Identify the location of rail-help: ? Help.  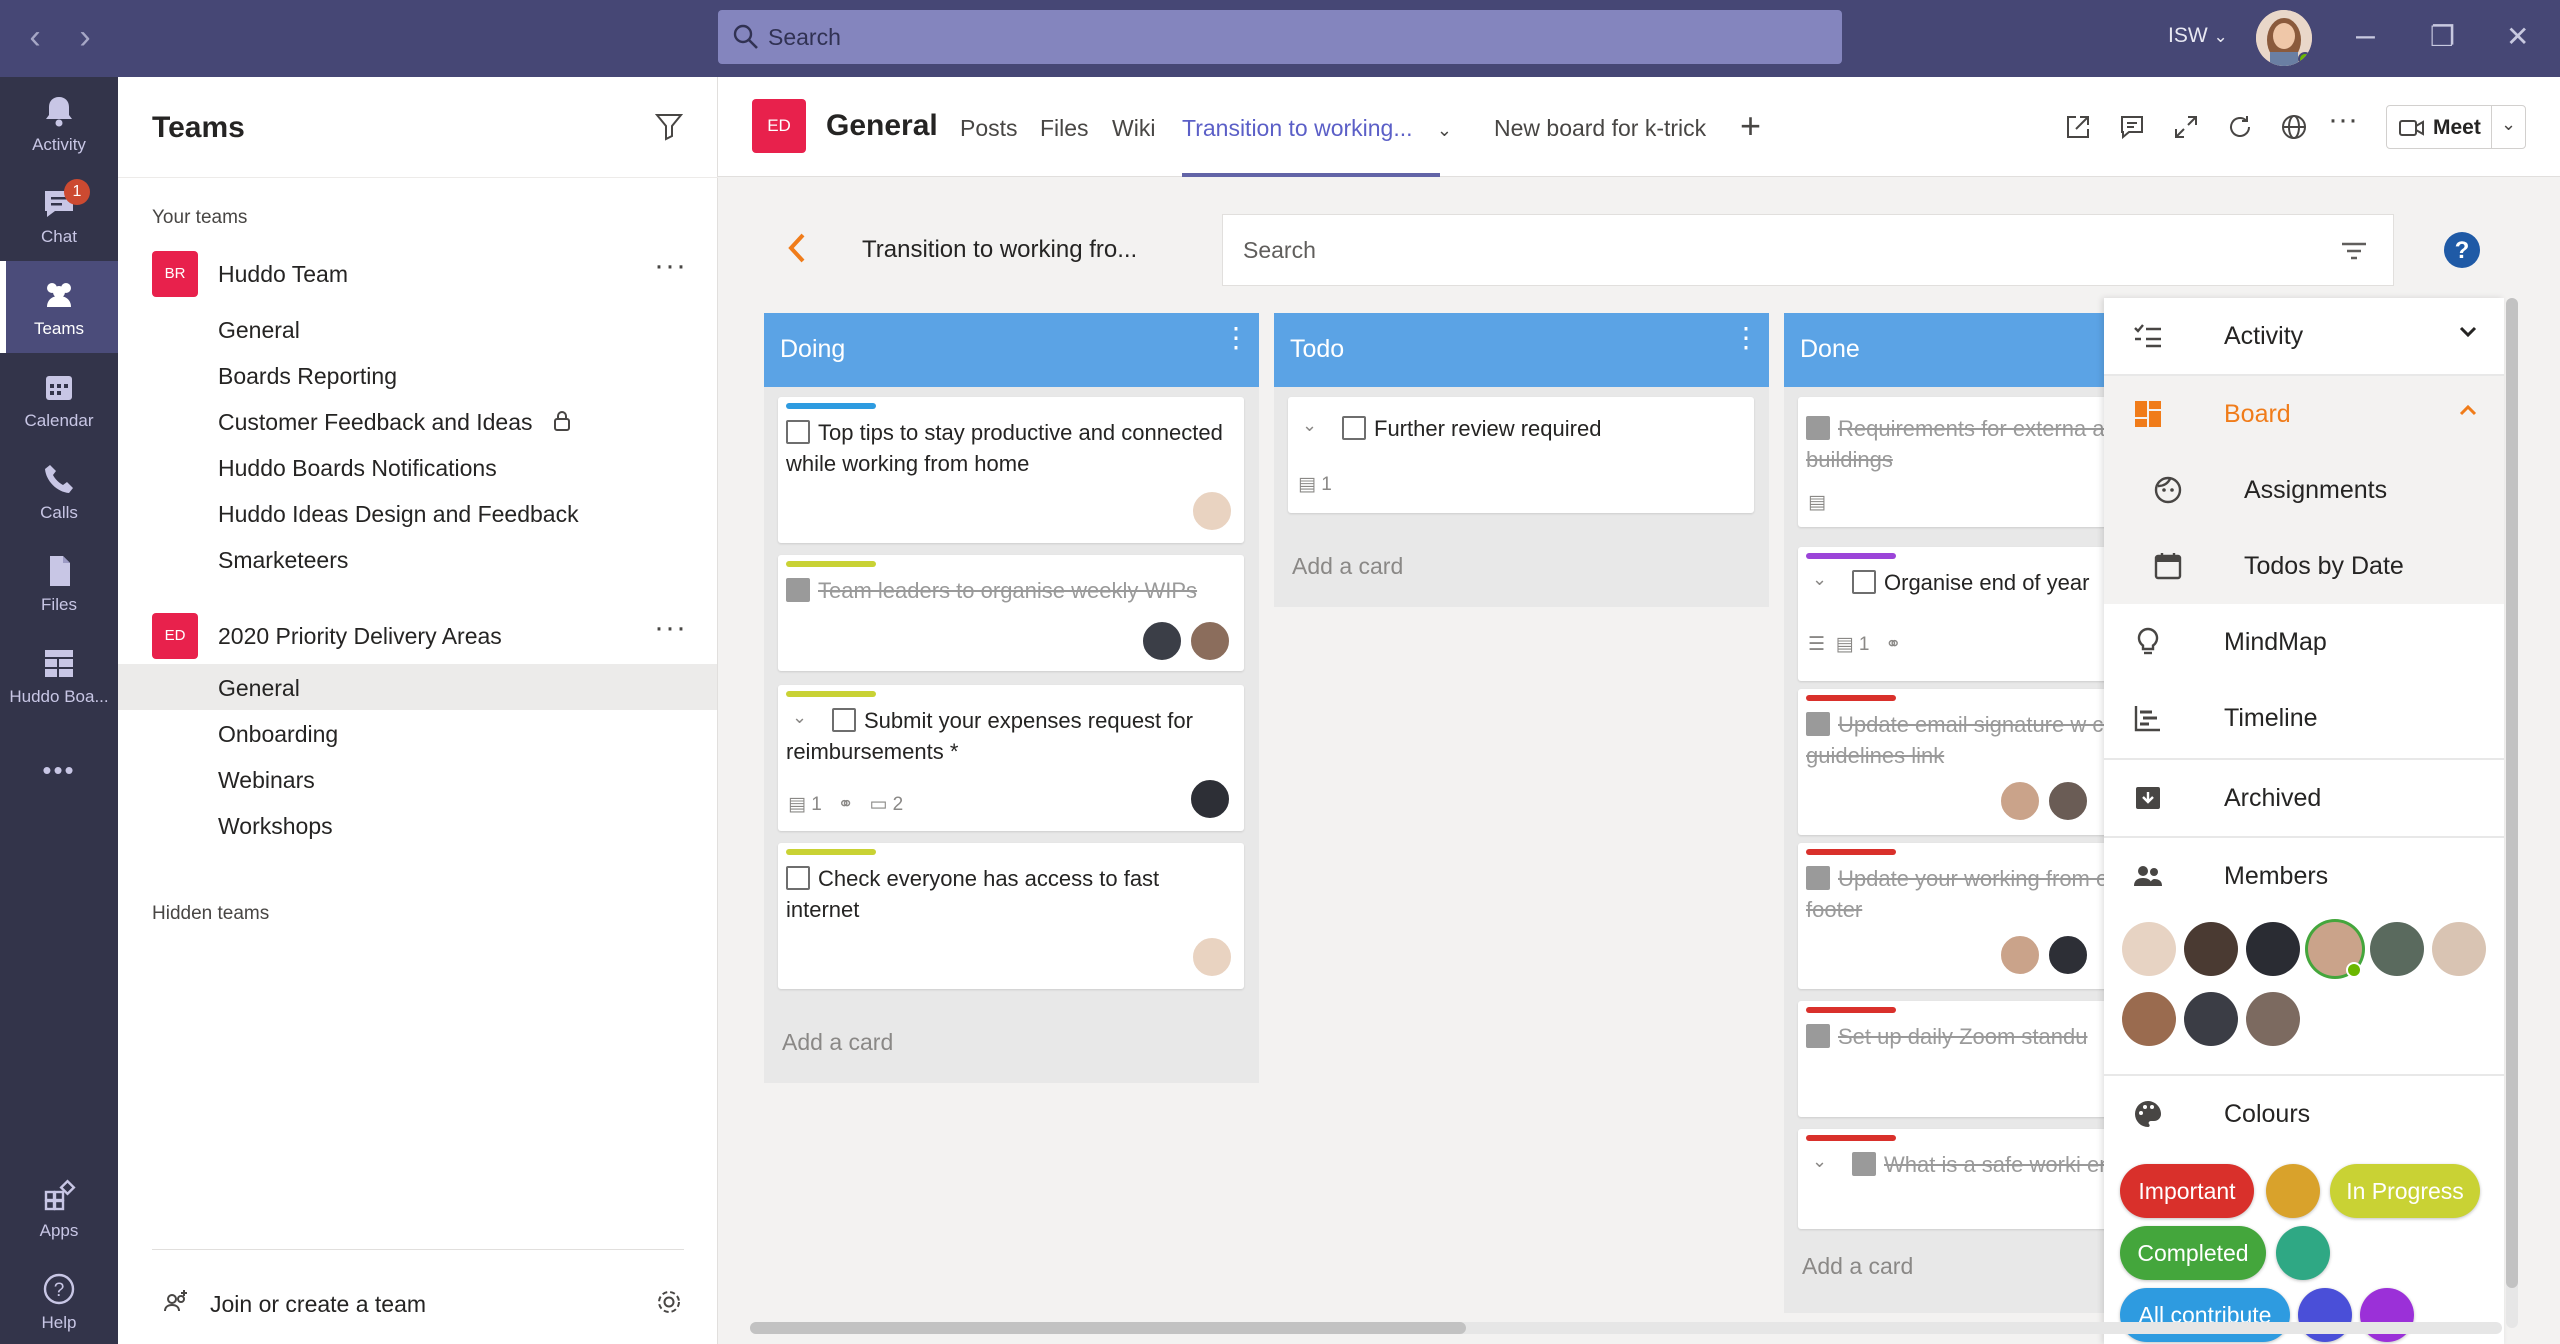
(59, 1299).